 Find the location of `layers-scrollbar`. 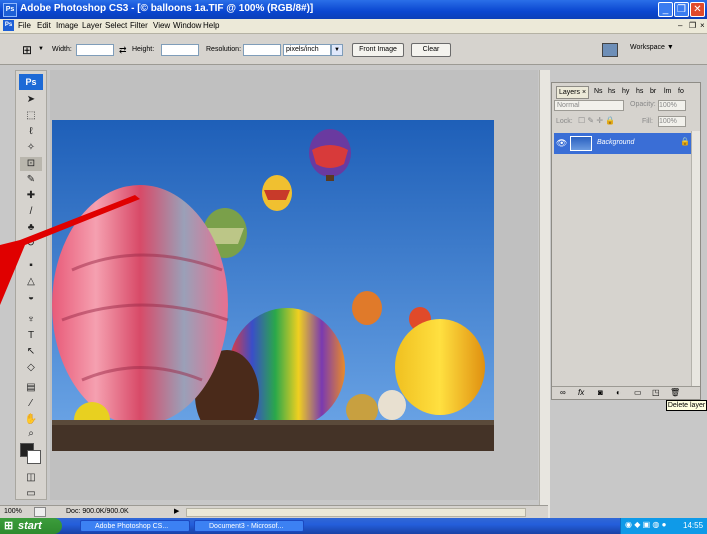

layers-scrollbar is located at coordinates (695, 258).